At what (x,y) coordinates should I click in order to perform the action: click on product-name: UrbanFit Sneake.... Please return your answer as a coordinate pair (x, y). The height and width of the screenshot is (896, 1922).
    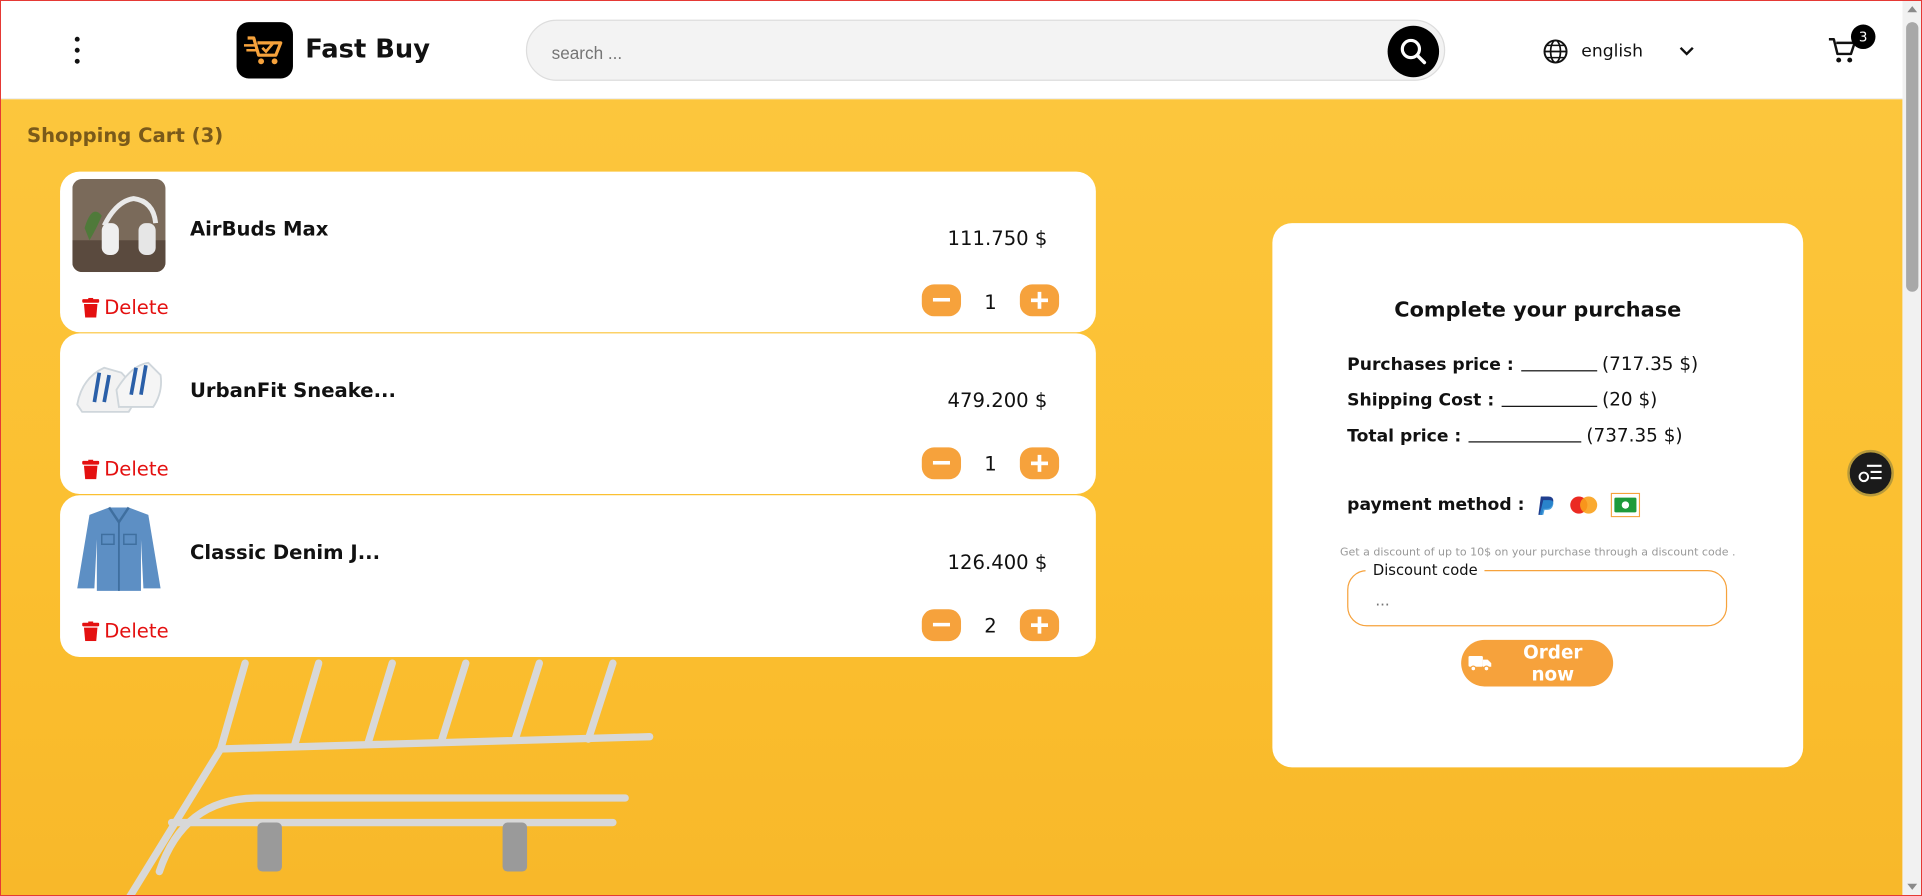
    Looking at the image, I should click on (292, 390).